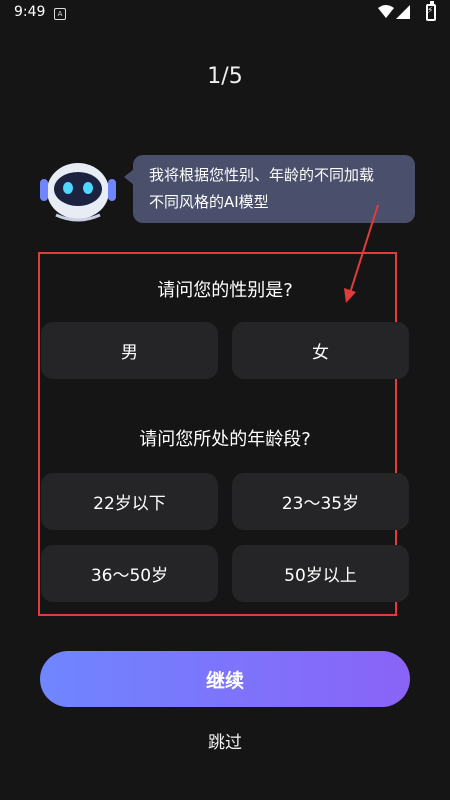  I want to click on gender-option-male: 男, so click(129, 350).